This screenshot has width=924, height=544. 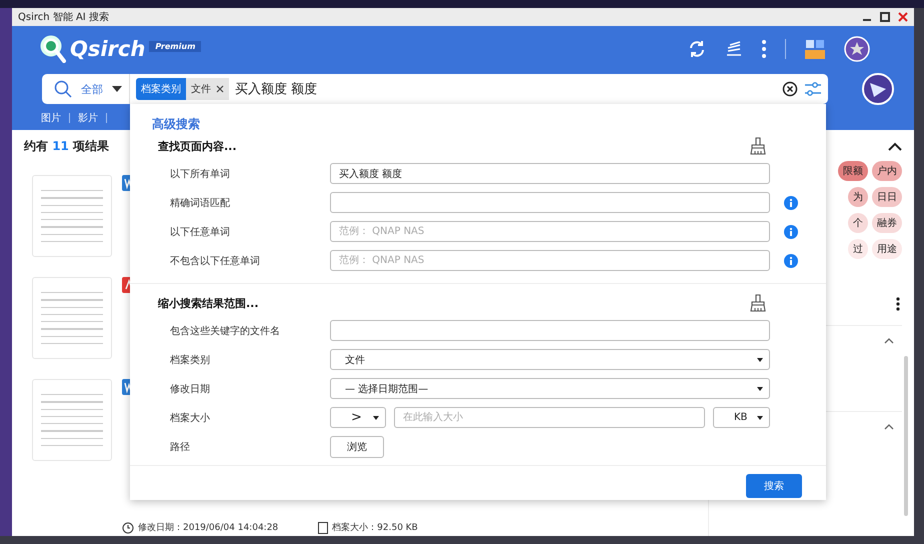 I want to click on filter-chip: 文件, so click(x=207, y=89).